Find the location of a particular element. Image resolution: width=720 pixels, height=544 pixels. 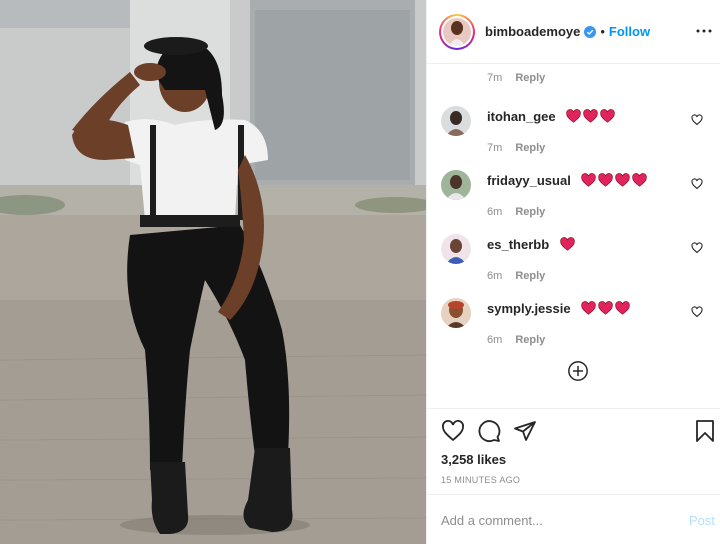

author-username: bimboademoye is located at coordinates (532, 31).